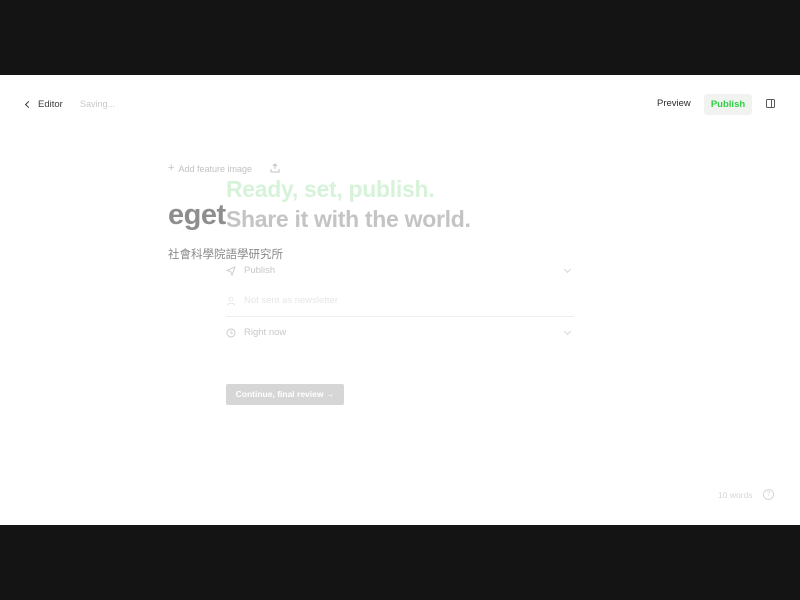 Image resolution: width=800 pixels, height=600 pixels. What do you see at coordinates (348, 219) in the screenshot?
I see `publish-hero-subheading: Share it with the world.` at bounding box center [348, 219].